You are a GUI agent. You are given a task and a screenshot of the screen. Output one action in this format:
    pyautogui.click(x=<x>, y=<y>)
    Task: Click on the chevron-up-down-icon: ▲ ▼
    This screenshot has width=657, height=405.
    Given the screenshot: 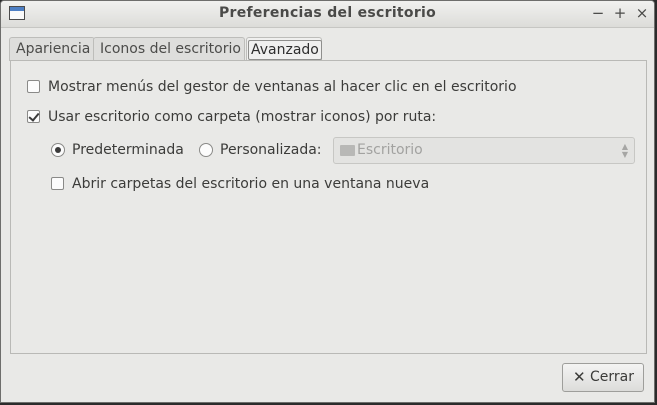 What is the action you would take?
    pyautogui.click(x=624, y=150)
    